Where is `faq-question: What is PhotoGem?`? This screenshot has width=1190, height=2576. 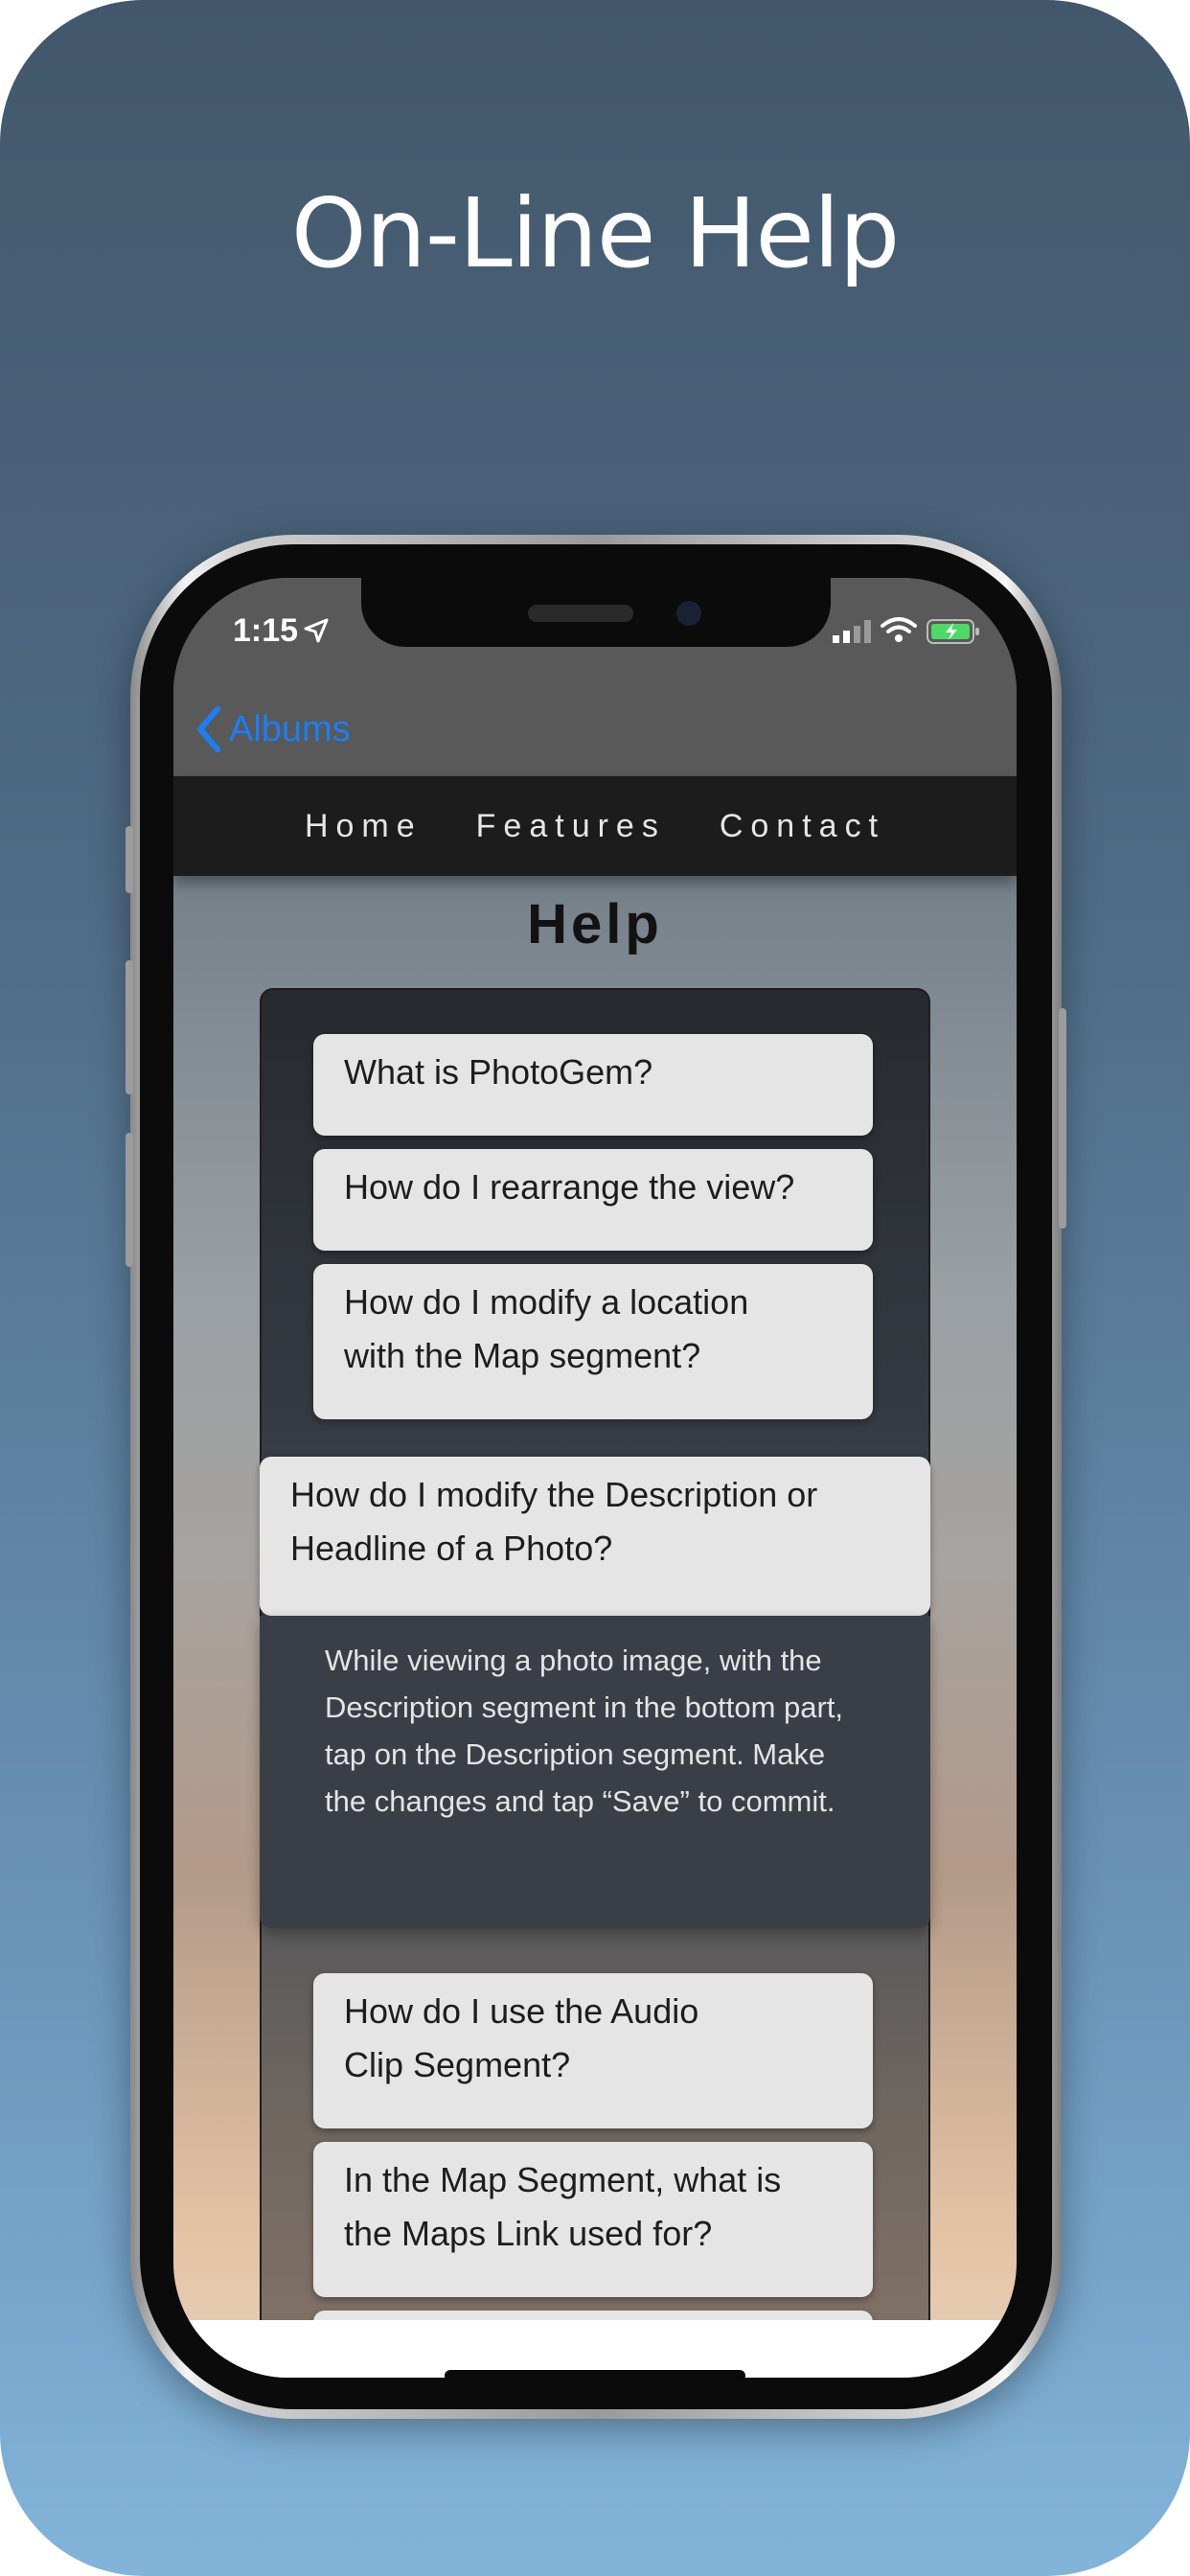 faq-question: What is PhotoGem? is located at coordinates (593, 1085).